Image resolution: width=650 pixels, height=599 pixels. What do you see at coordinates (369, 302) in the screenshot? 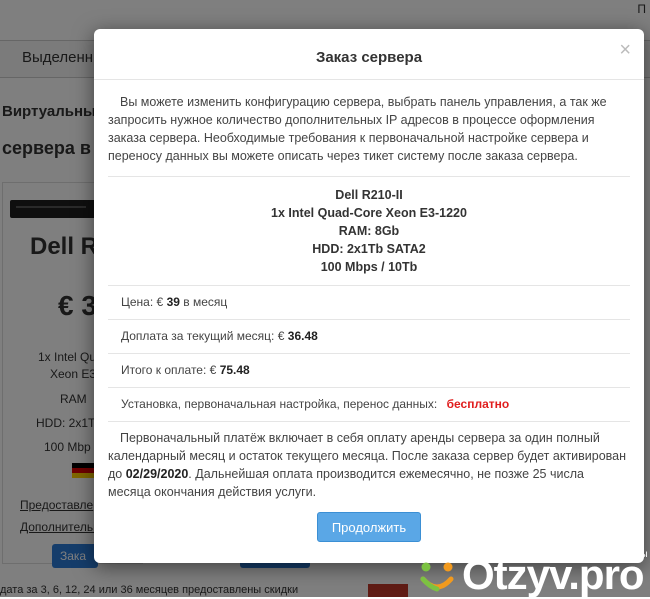
I see `price-row: Цена: € 39 в месяц` at bounding box center [369, 302].